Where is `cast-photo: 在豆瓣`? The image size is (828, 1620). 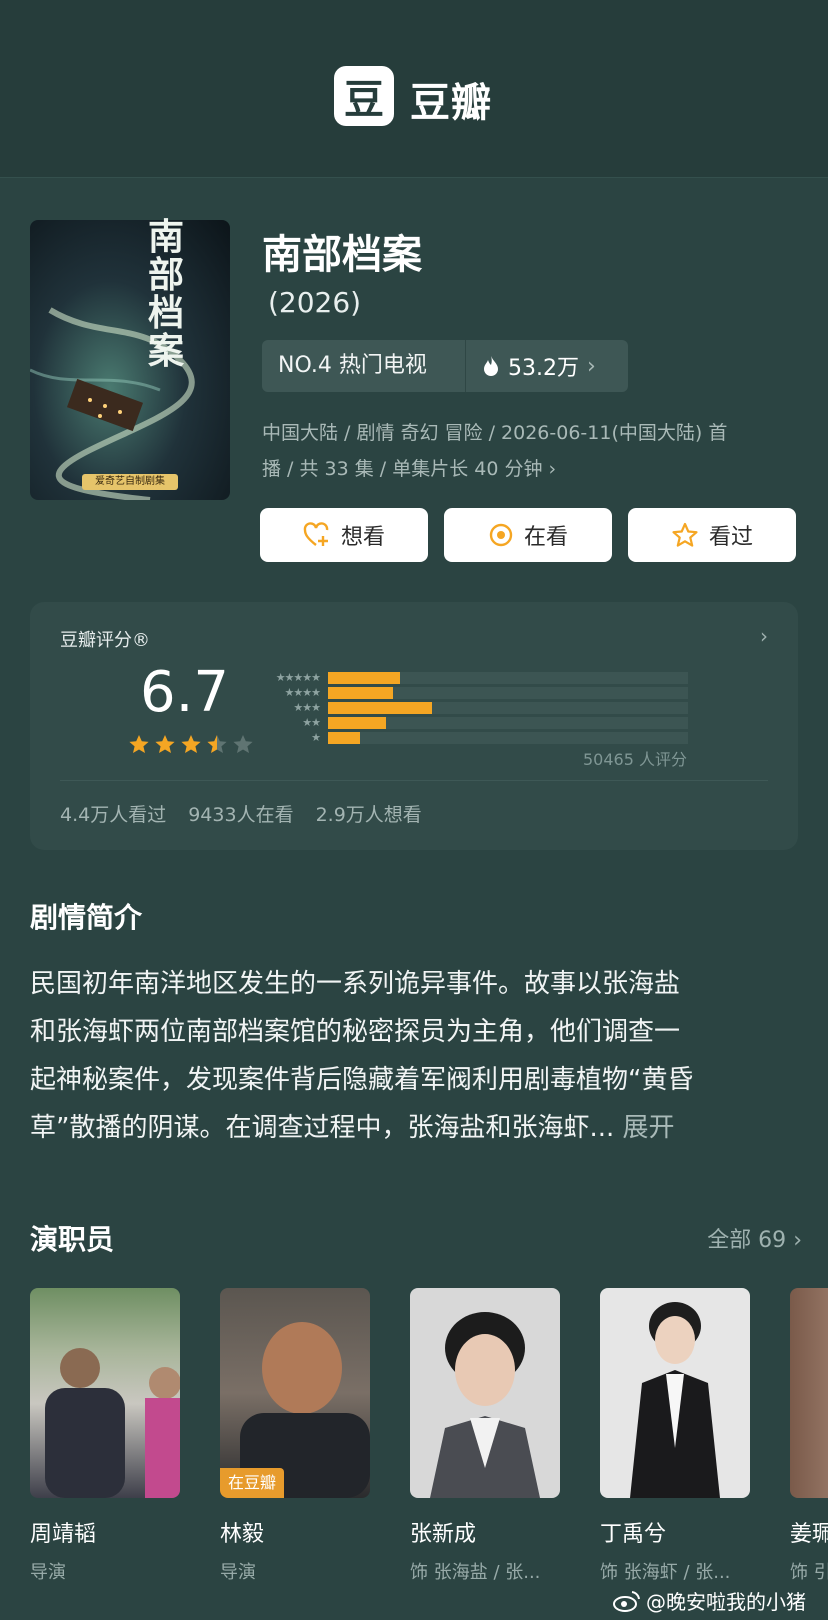
cast-photo: 在豆瓣 is located at coordinates (295, 1393).